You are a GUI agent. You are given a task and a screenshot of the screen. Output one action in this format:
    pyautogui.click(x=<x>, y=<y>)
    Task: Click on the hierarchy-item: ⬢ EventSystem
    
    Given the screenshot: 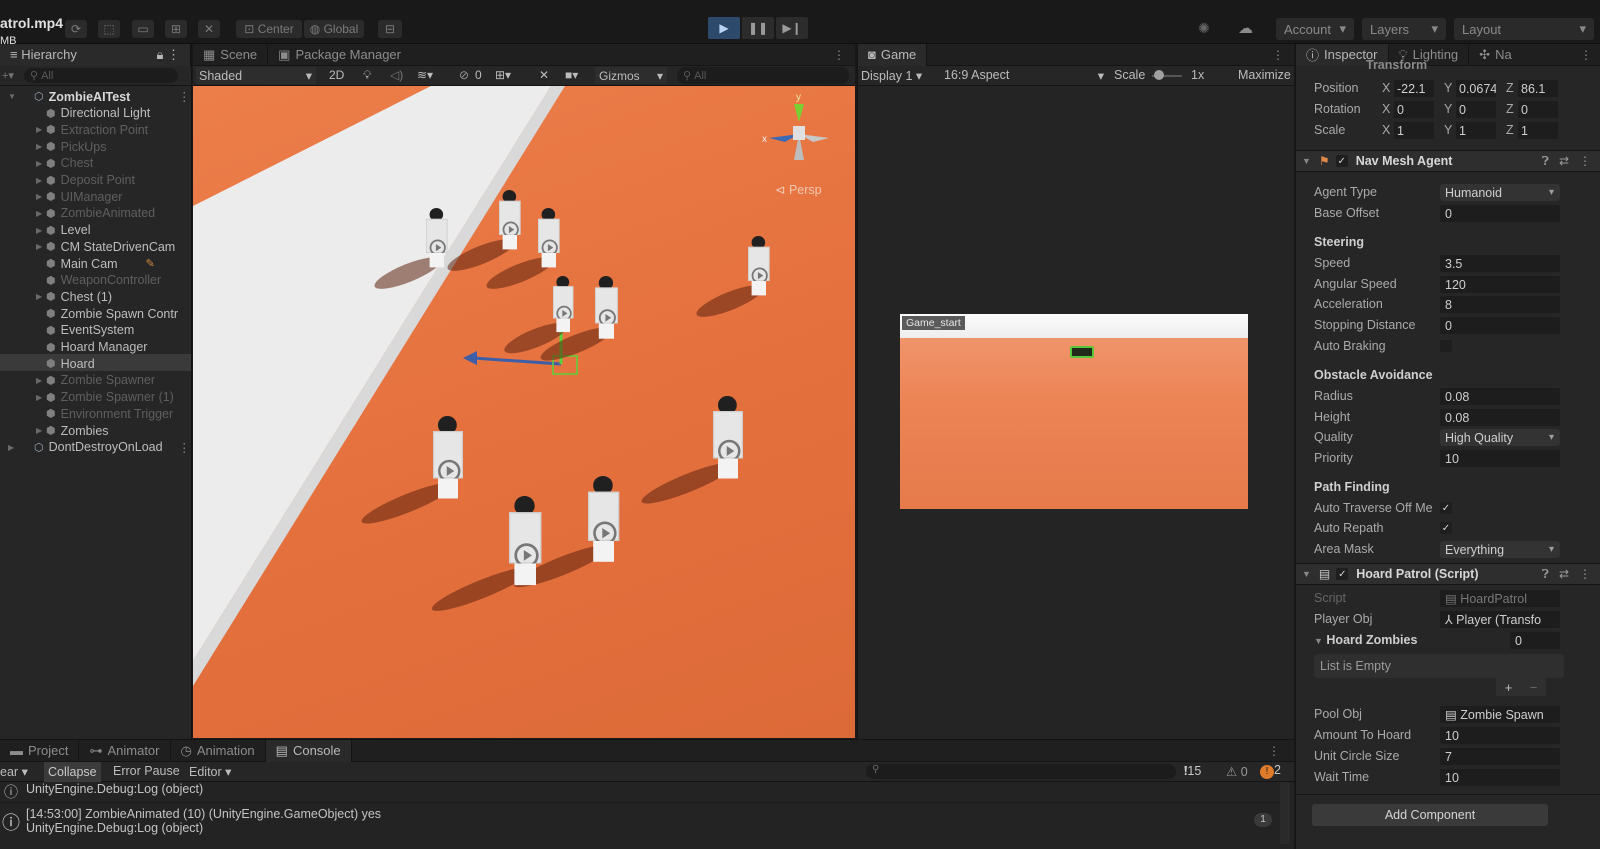 What is the action you would take?
    pyautogui.click(x=90, y=330)
    